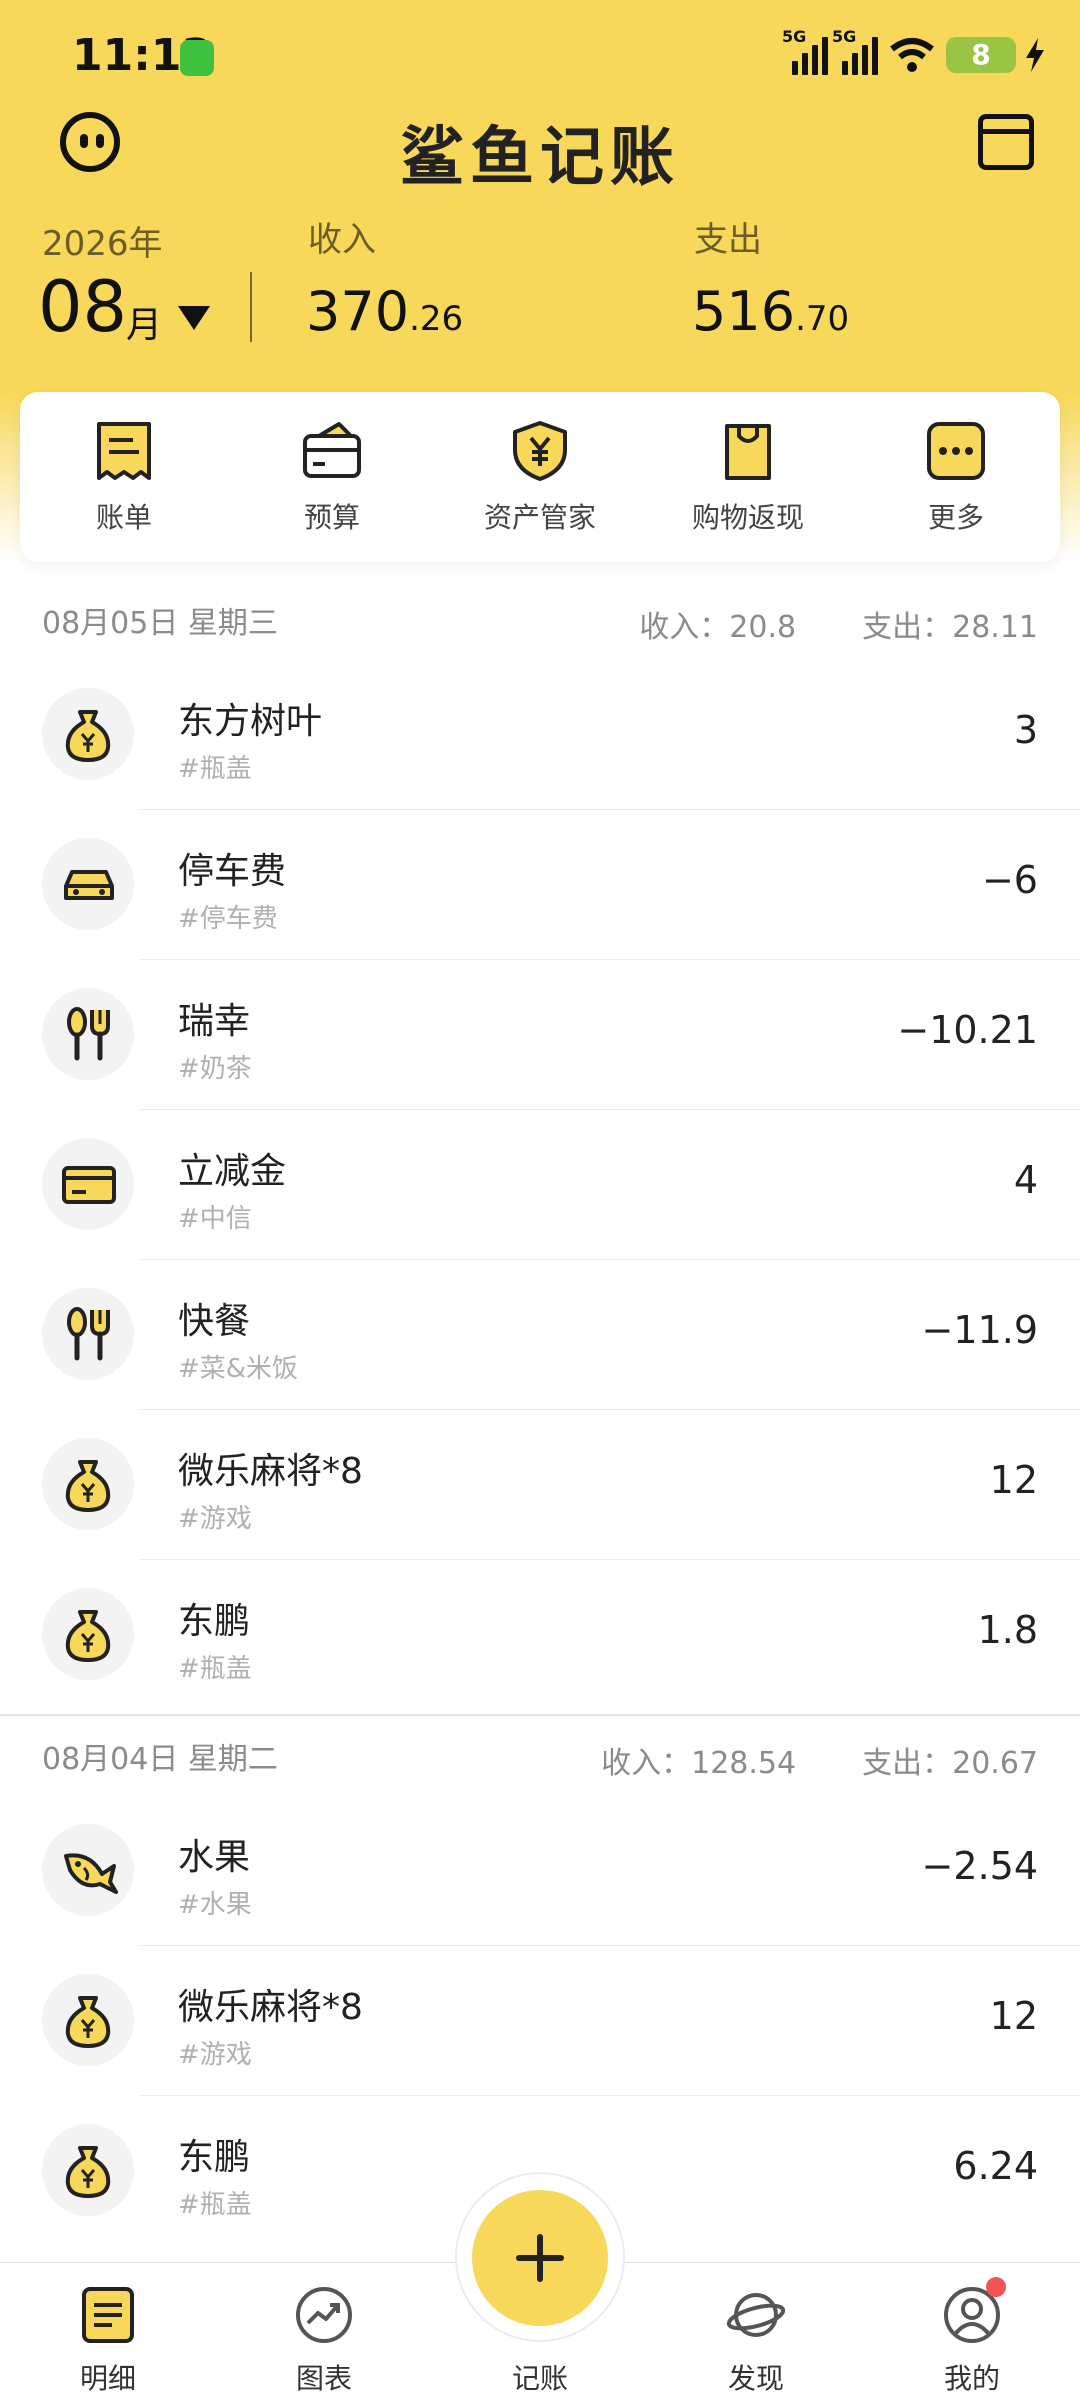 This screenshot has width=1080, height=2400. What do you see at coordinates (108, 2315) in the screenshot?
I see `detail-icon` at bounding box center [108, 2315].